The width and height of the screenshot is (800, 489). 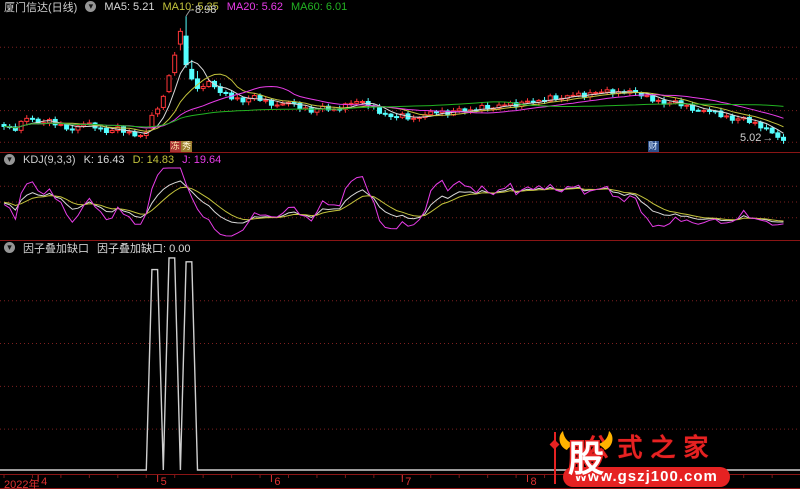 What do you see at coordinates (653, 146) in the screenshot?
I see `event-badge: 财` at bounding box center [653, 146].